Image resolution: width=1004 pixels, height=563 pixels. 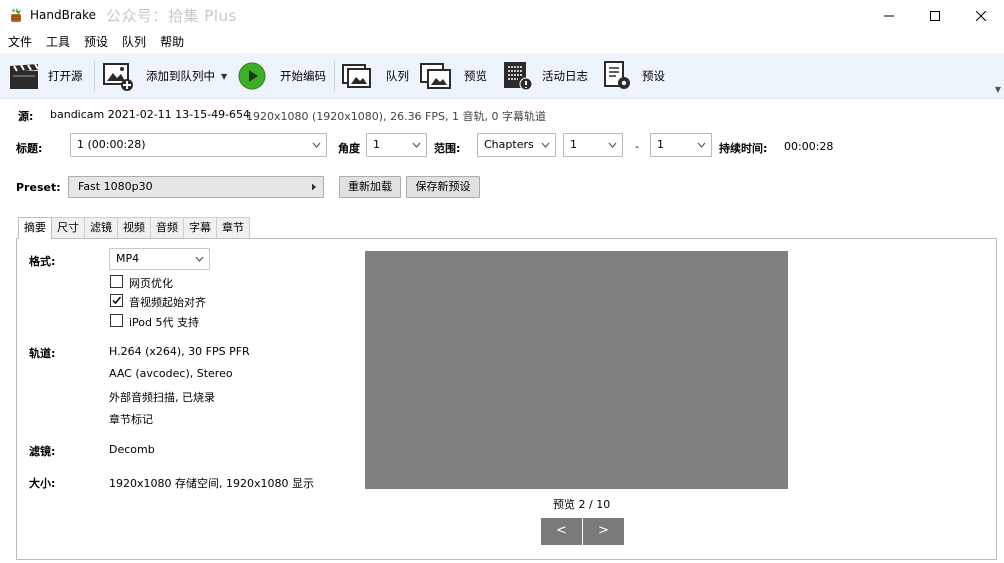 What do you see at coordinates (116, 281) in the screenshot?
I see `web-optimize-checkbox` at bounding box center [116, 281].